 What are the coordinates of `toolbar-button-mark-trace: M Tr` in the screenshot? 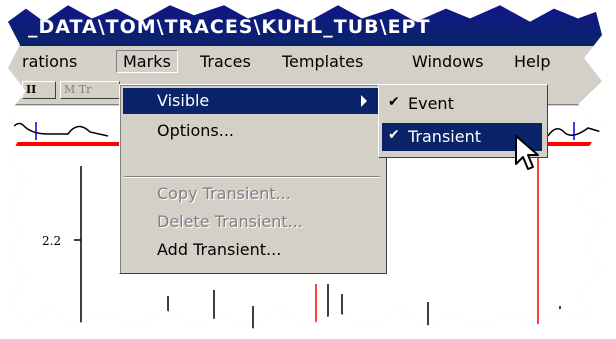 It's located at (90, 90).